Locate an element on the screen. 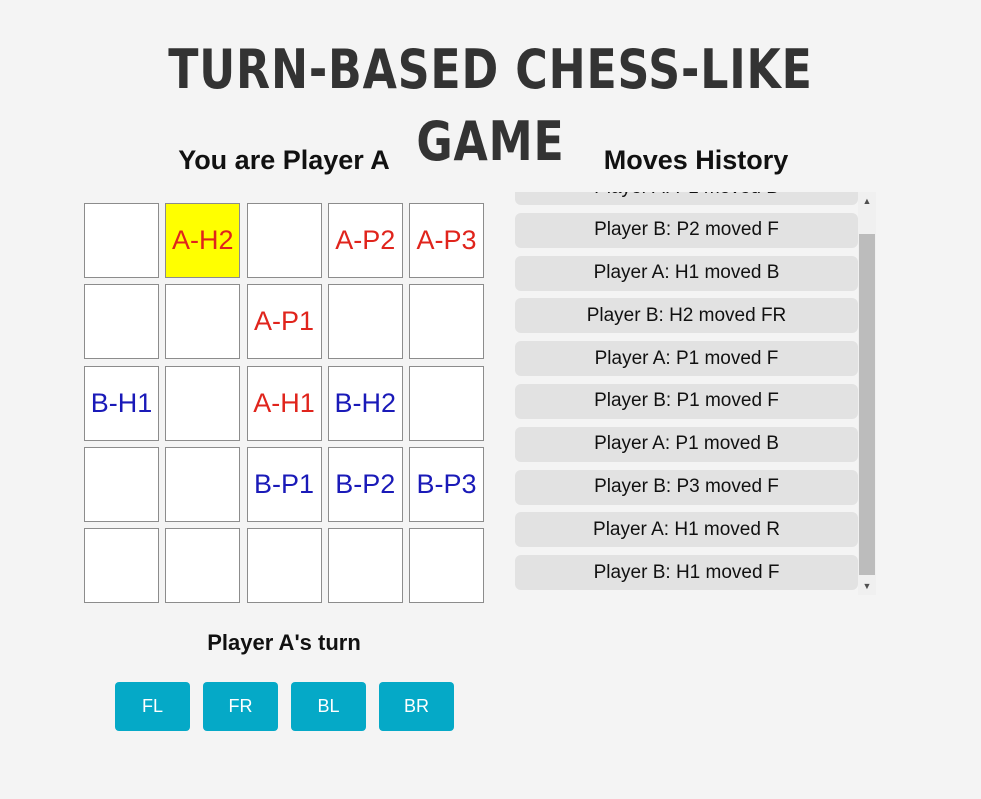 The image size is (981, 799). board-cell-a-p1: A-P1 is located at coordinates (284, 322).